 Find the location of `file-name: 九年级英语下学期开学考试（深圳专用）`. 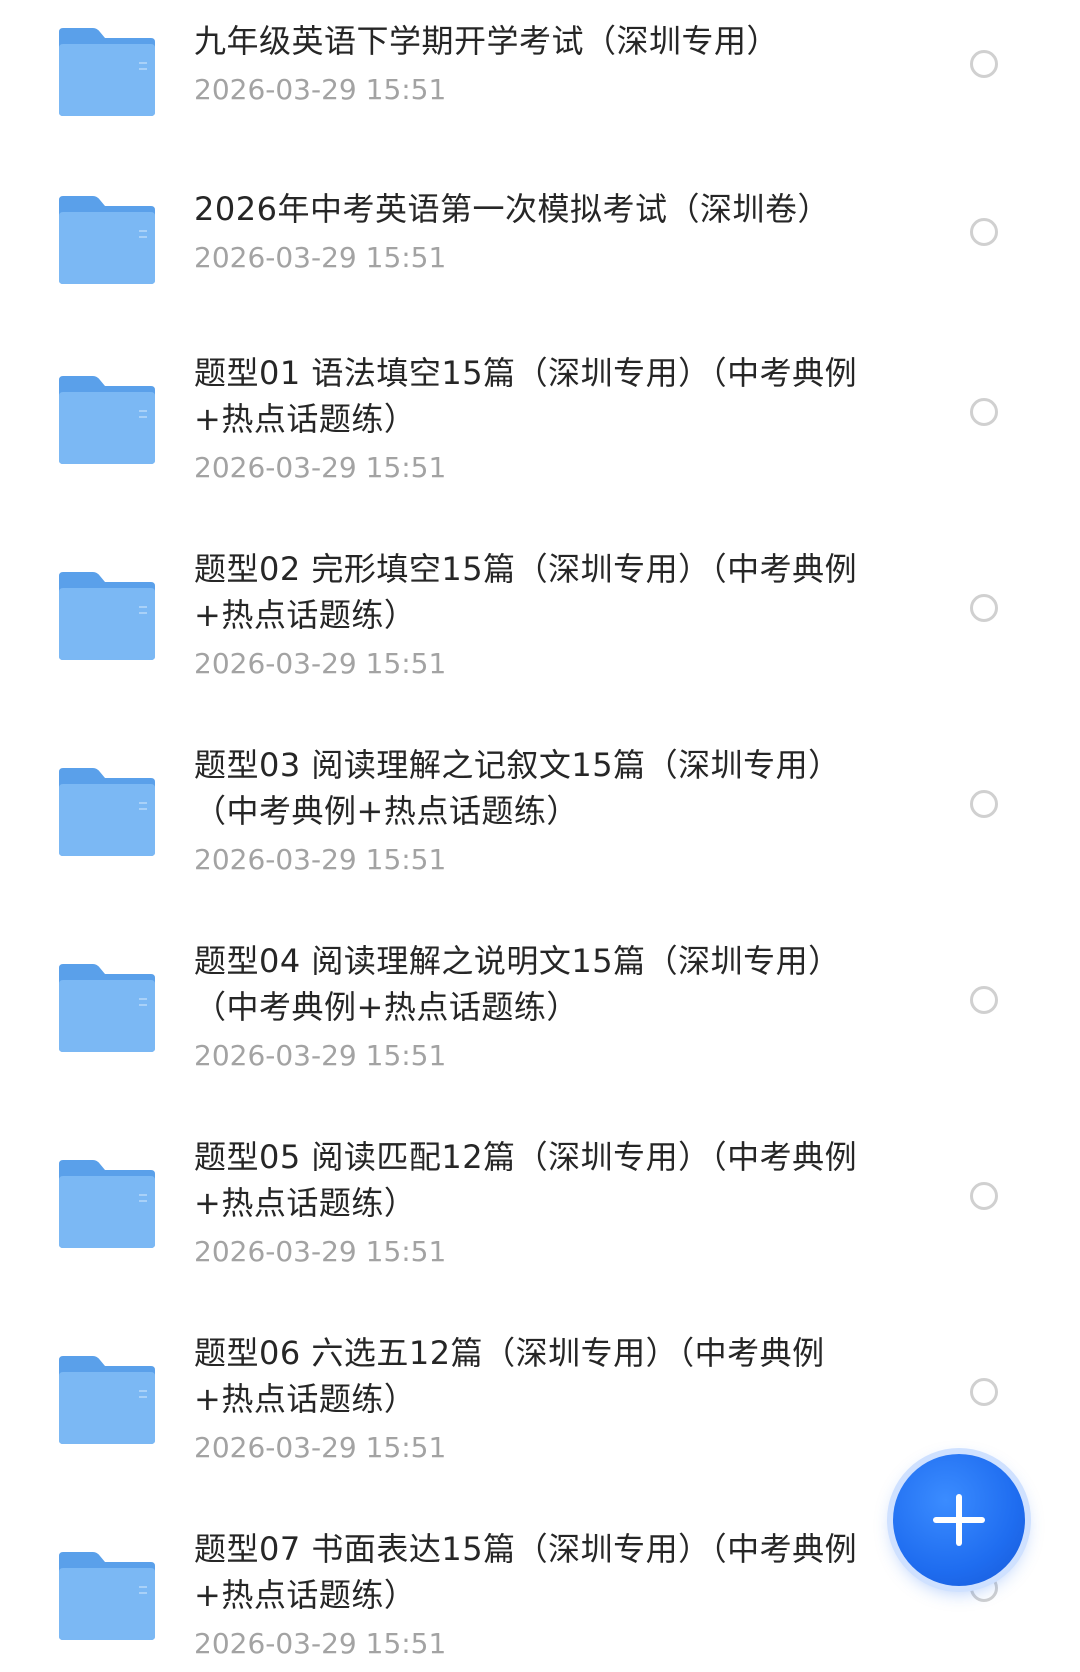

file-name: 九年级英语下学期开学考试（深圳专用） is located at coordinates (487, 41).